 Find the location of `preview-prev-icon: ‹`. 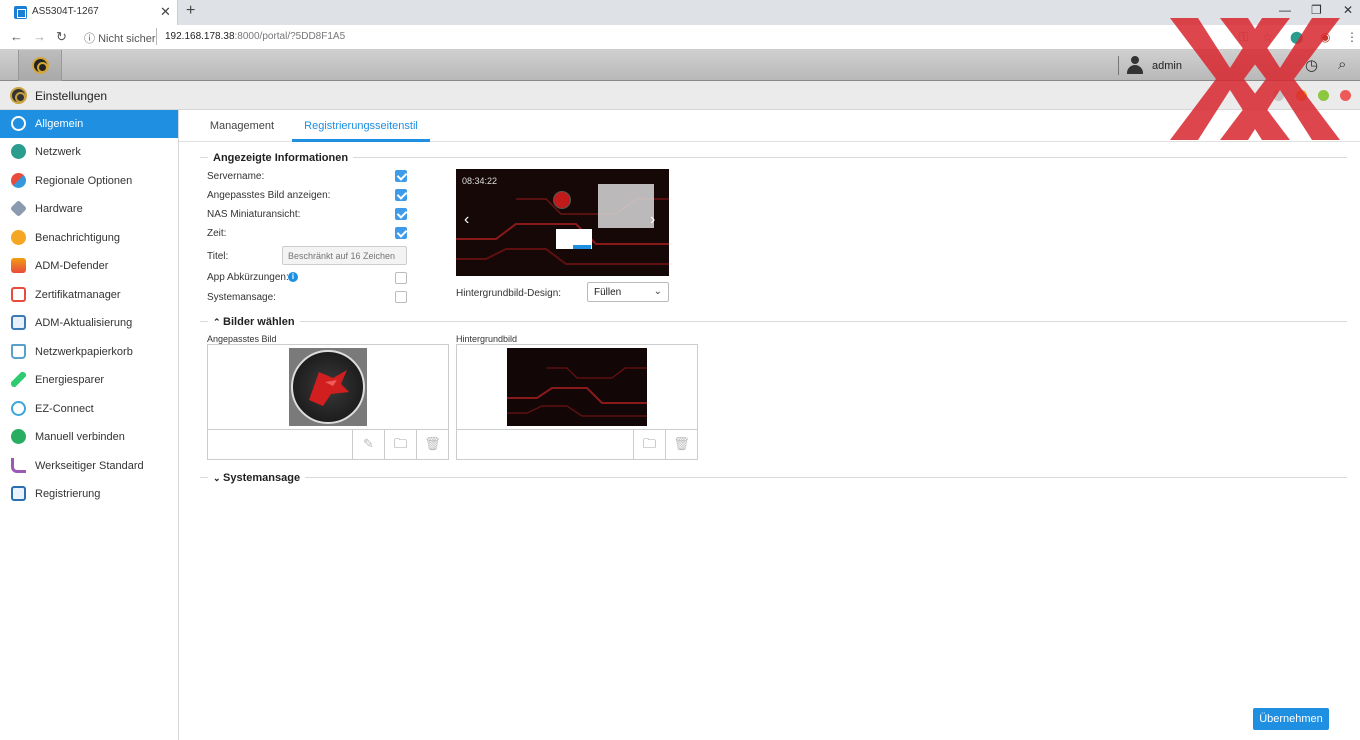

preview-prev-icon: ‹ is located at coordinates (466, 220).